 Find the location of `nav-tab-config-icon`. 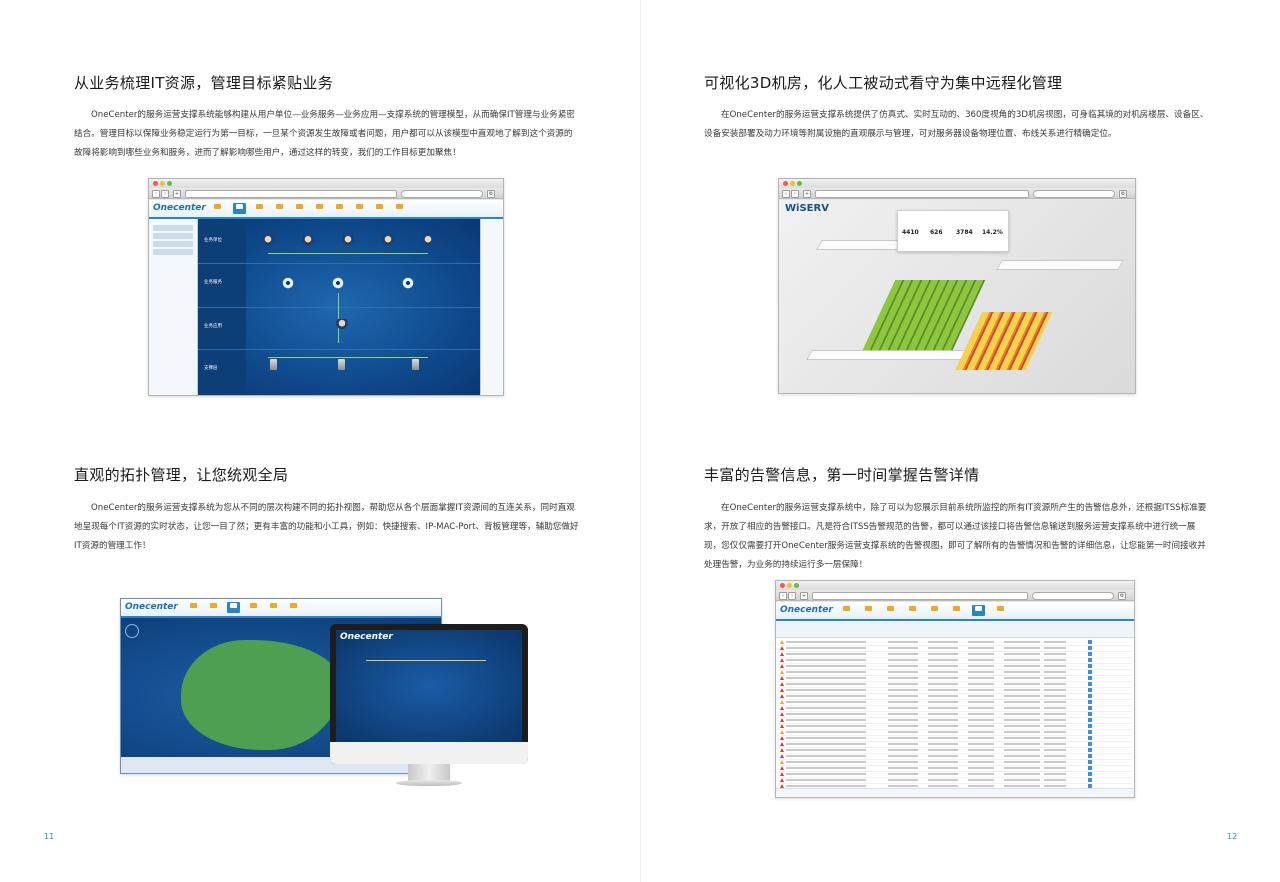

nav-tab-config-icon is located at coordinates (379, 208).